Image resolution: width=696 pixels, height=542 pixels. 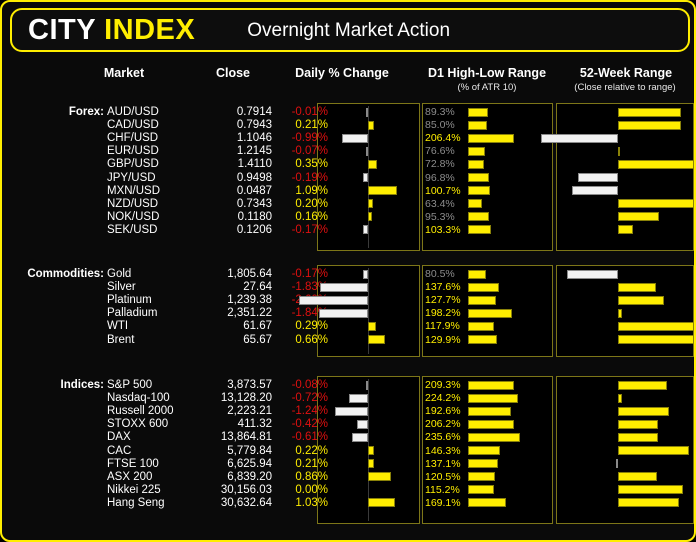 I want to click on week52-range-bar-aud-usd, so click(x=650, y=112).